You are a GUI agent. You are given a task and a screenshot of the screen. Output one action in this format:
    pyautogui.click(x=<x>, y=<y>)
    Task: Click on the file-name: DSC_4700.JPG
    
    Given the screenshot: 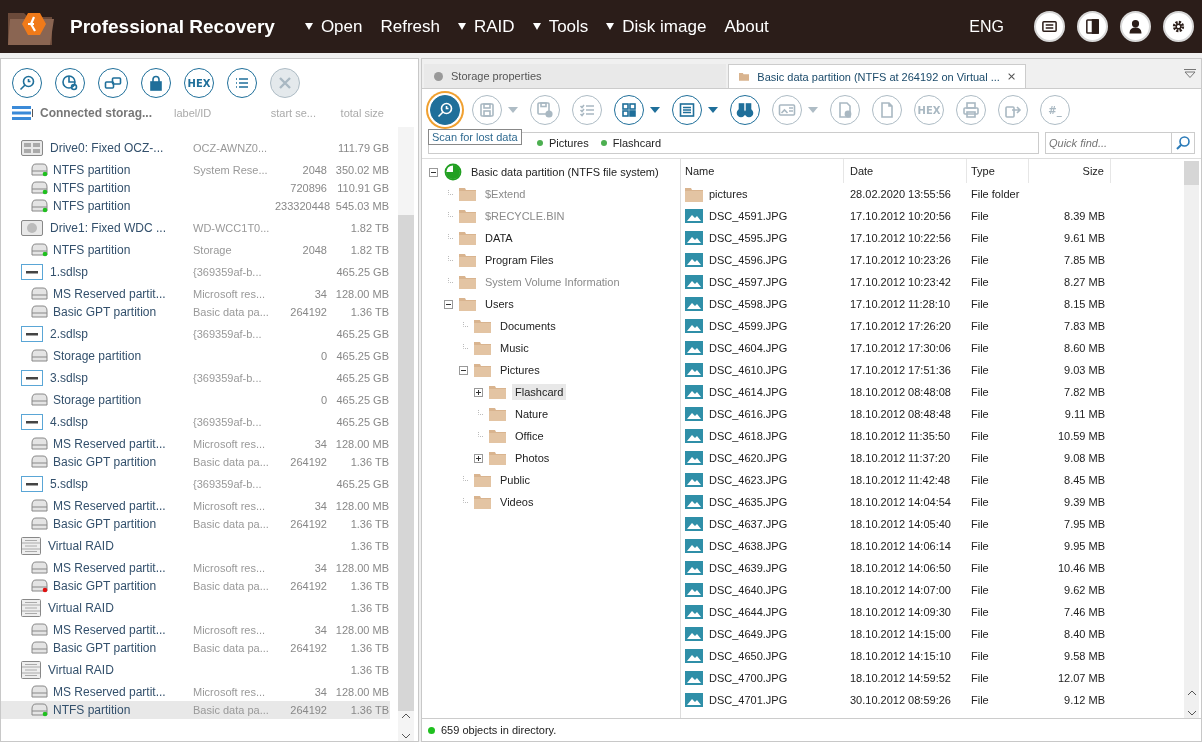 What is the action you would take?
    pyautogui.click(x=748, y=678)
    